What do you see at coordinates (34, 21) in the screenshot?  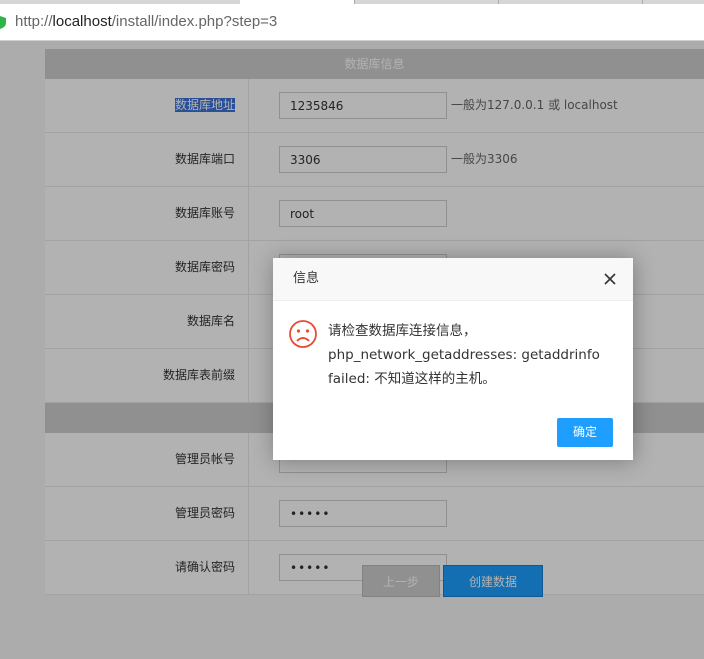 I see `url-prefix: http://` at bounding box center [34, 21].